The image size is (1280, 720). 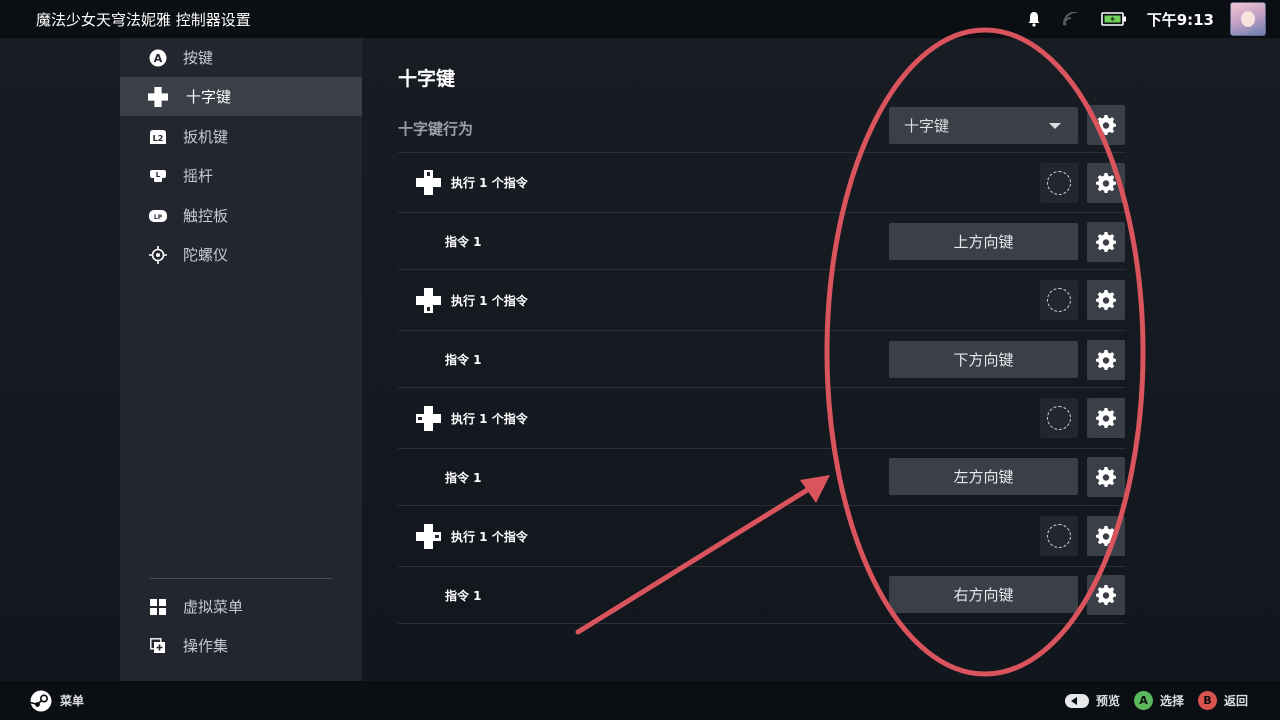 I want to click on sidebar-item-gyro: 陀螺仪, so click(x=241, y=254).